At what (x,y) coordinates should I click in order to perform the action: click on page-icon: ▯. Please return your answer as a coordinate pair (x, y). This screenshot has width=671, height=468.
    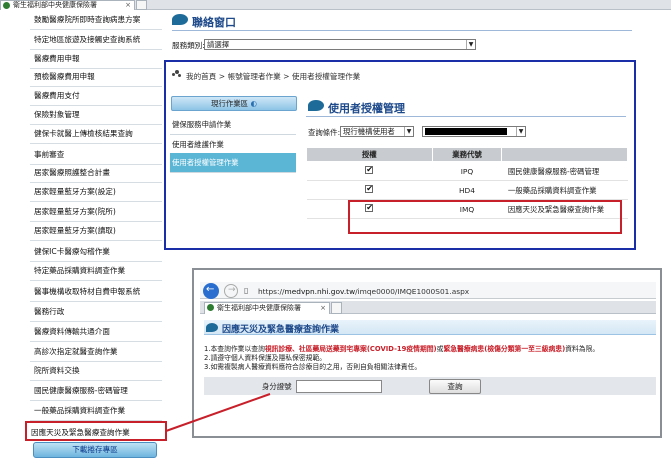
    Looking at the image, I should click on (246, 290).